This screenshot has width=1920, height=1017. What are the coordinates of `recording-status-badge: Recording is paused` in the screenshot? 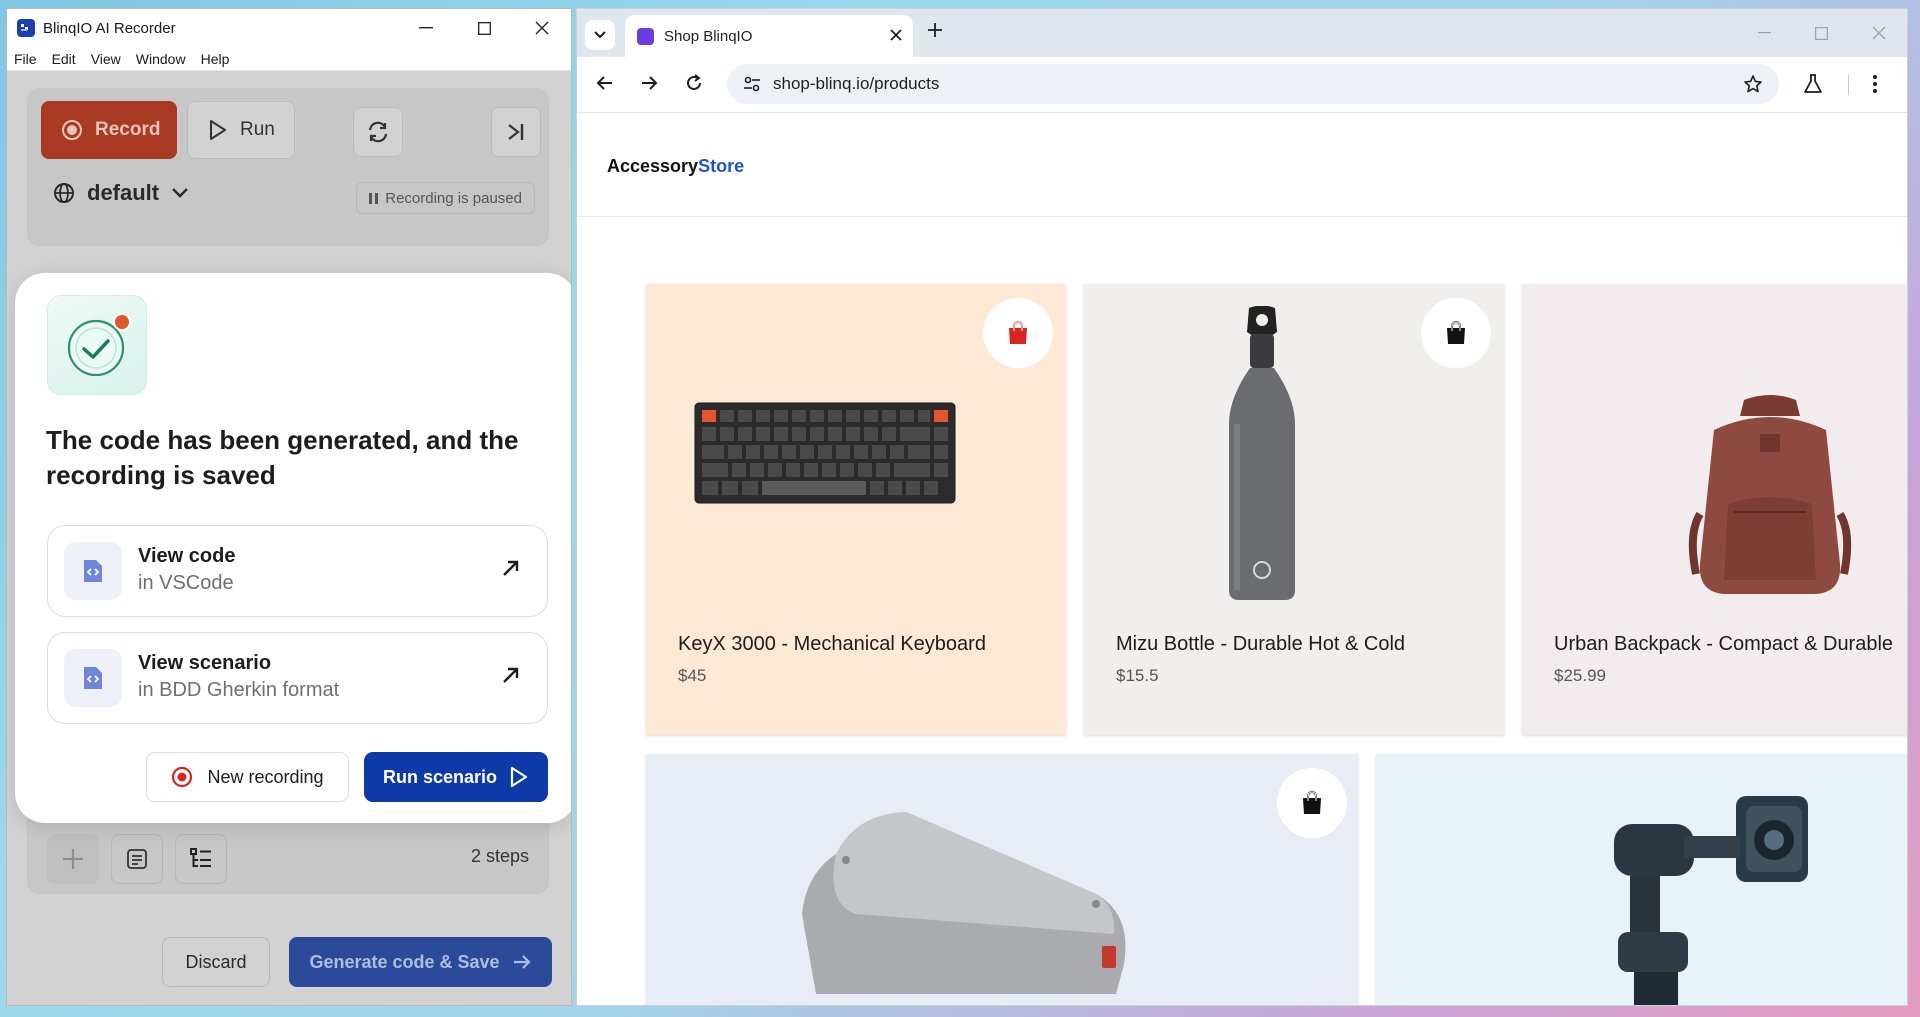 It's located at (445, 198).